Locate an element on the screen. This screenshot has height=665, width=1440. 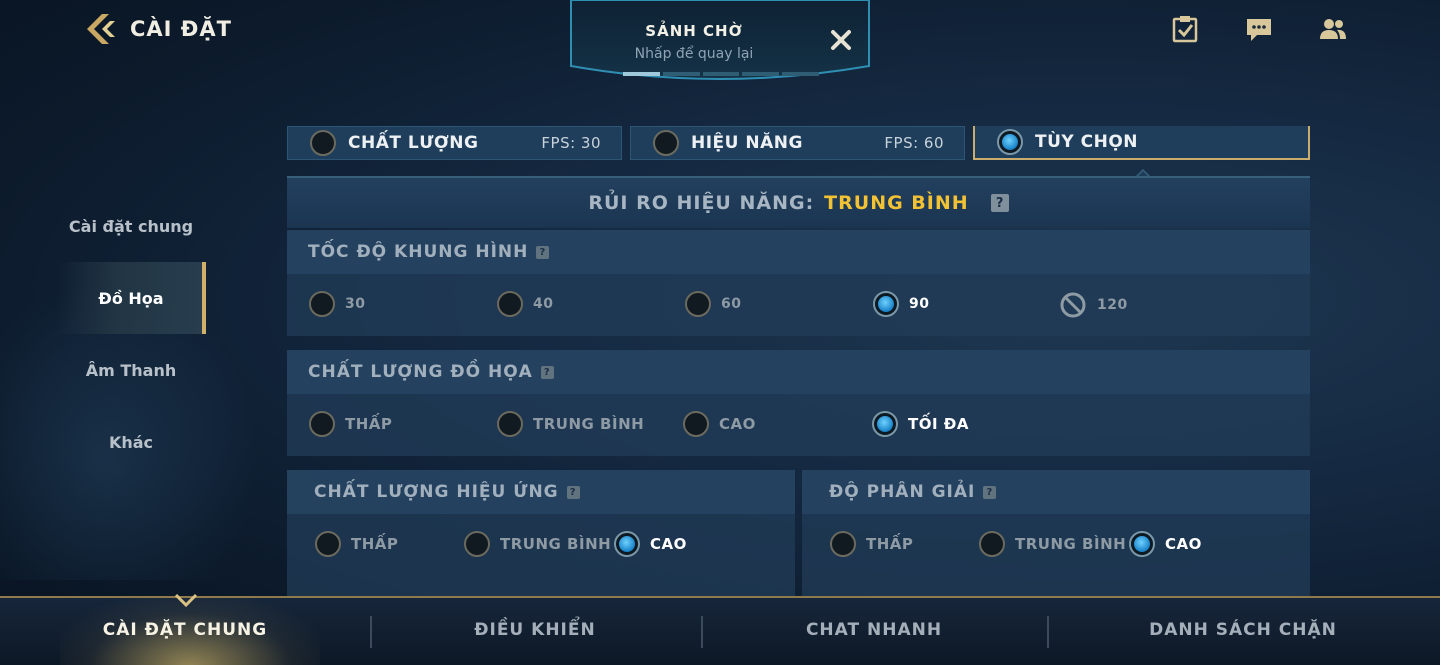
preset-label: CHẤT LƯỢNG is located at coordinates (413, 143).